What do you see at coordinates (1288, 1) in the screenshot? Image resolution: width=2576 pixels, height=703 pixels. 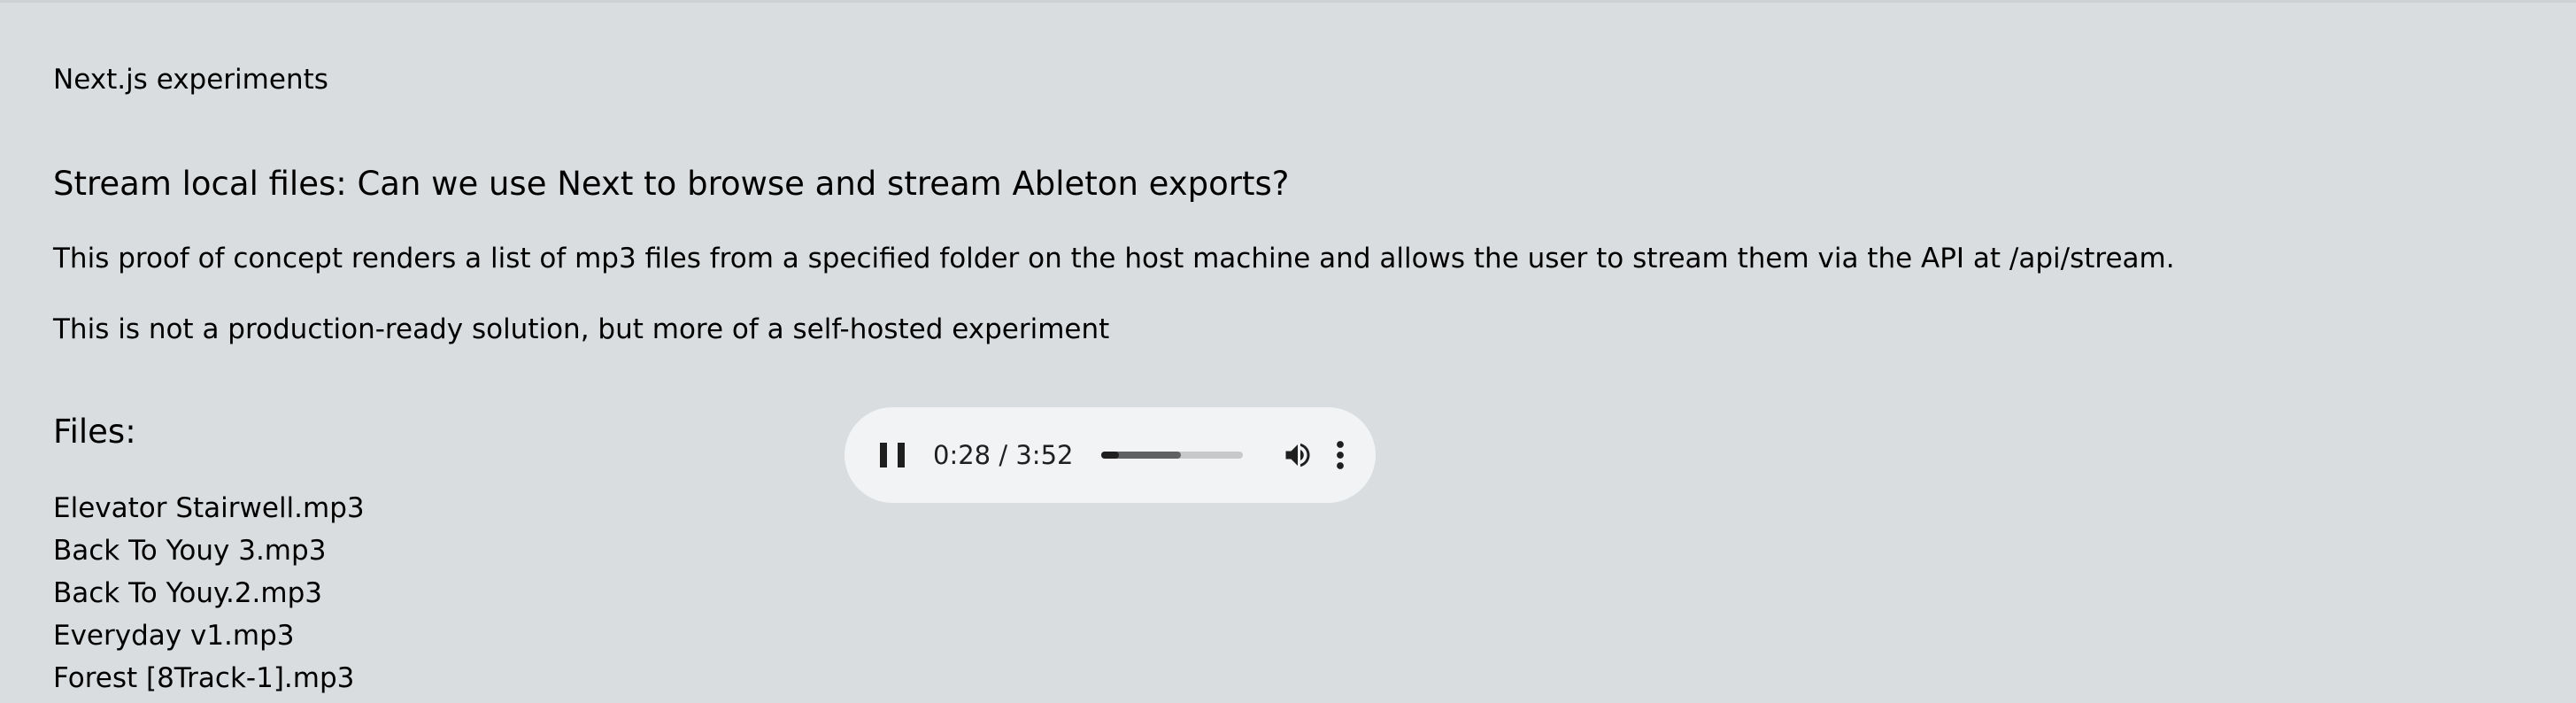 I see `top-border` at bounding box center [1288, 1].